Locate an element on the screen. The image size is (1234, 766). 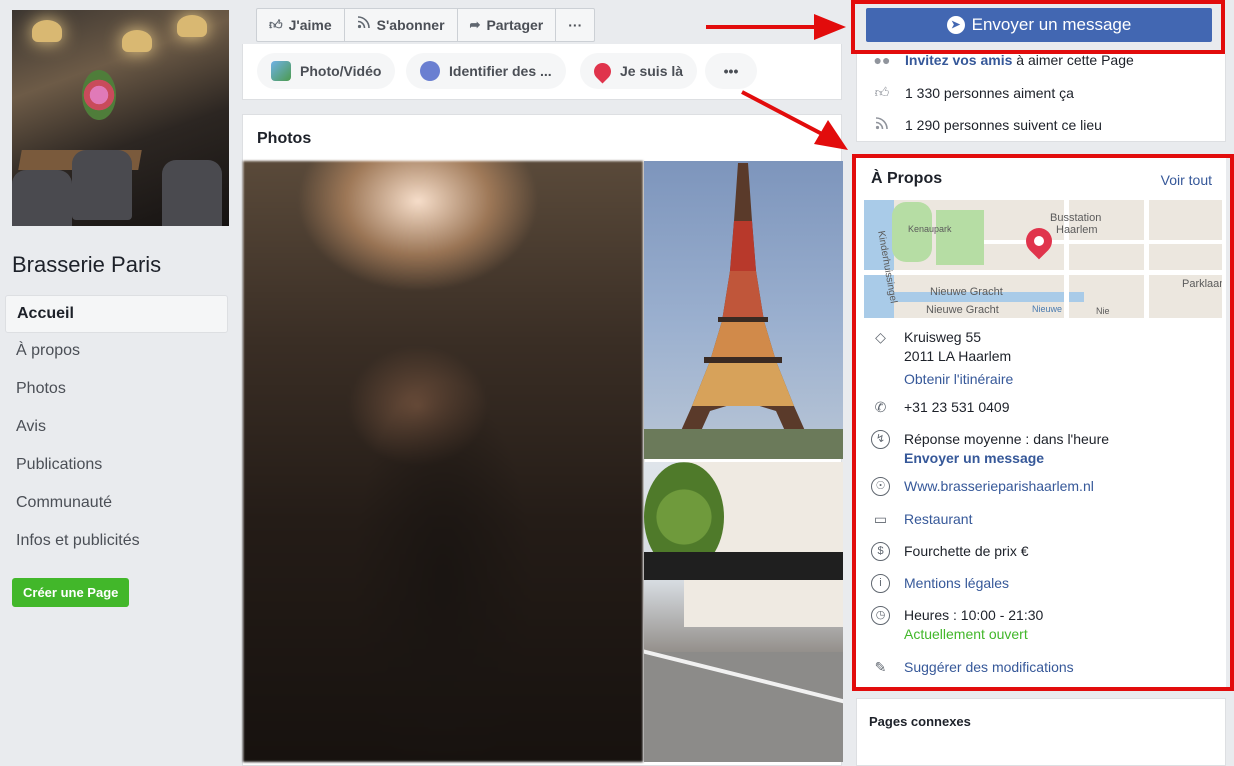
more-icon: ••• is located at coordinates (731, 71).